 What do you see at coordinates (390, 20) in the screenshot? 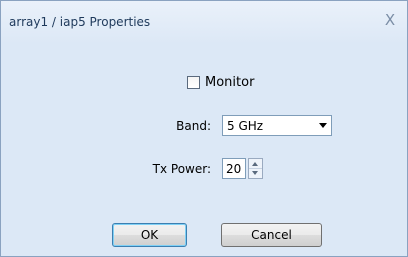
I see `close-icon: X` at bounding box center [390, 20].